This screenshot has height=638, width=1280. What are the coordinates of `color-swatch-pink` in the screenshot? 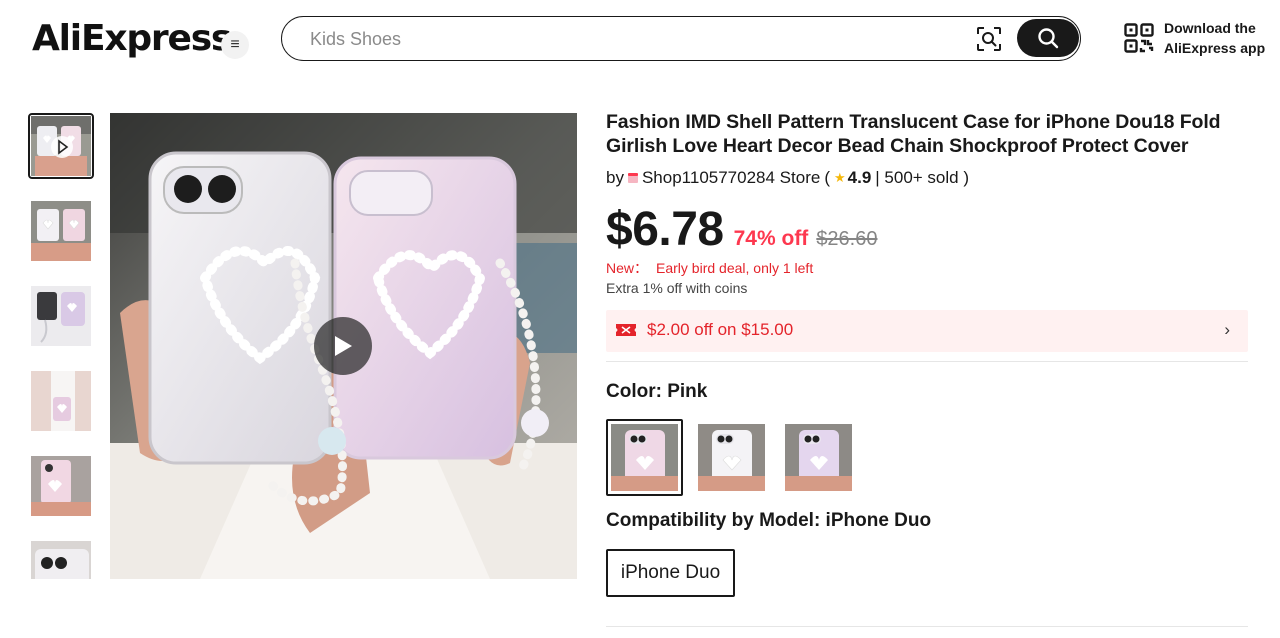 It's located at (644, 457).